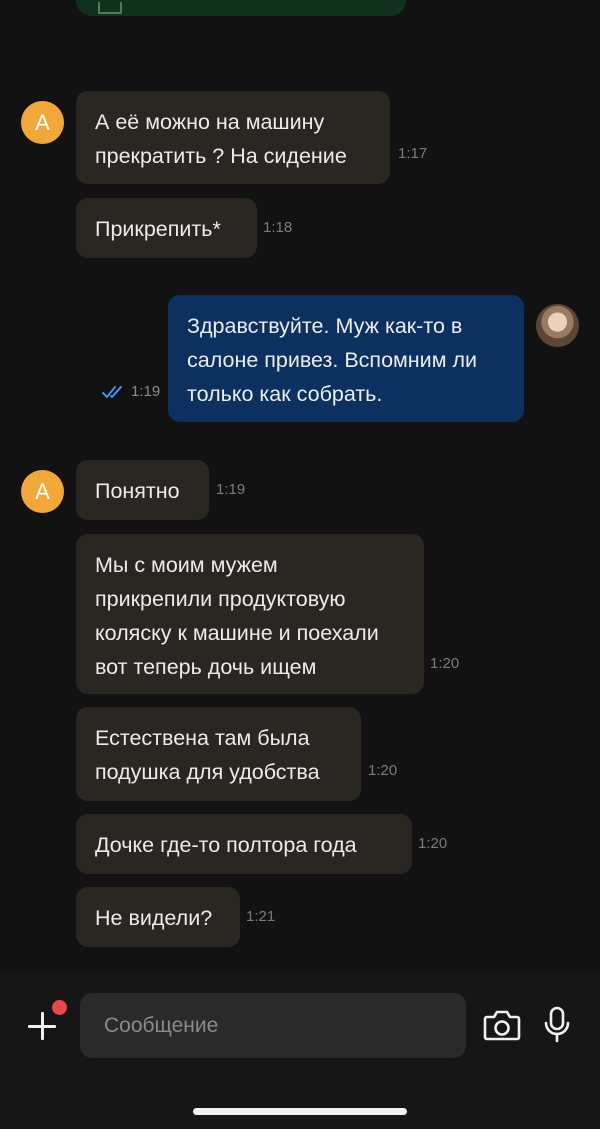 The width and height of the screenshot is (600, 1129). What do you see at coordinates (154, 918) in the screenshot?
I see `message-text: Не видели?` at bounding box center [154, 918].